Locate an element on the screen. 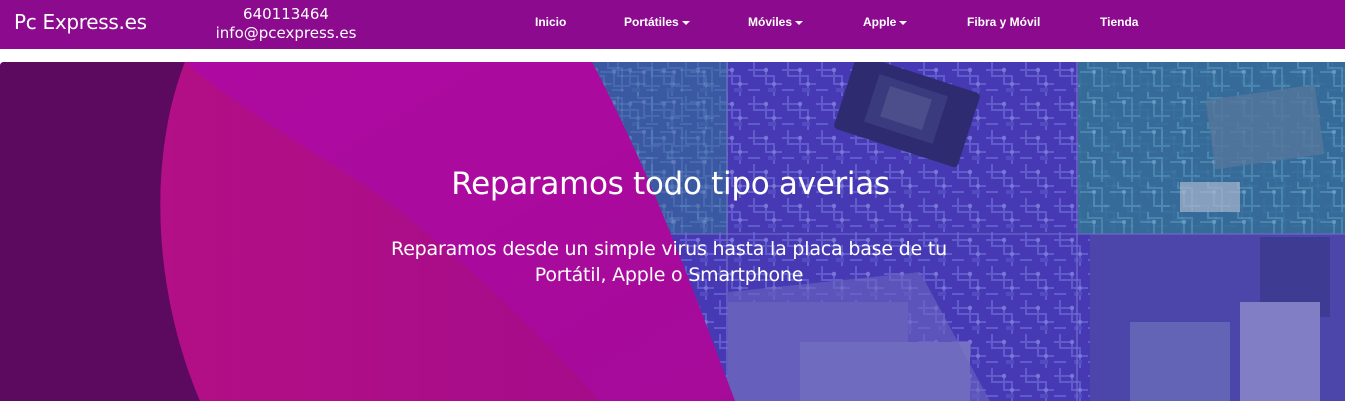 This screenshot has height=401, width=1345. hero-title: Reparamos todo tipo averias is located at coordinates (672, 184).